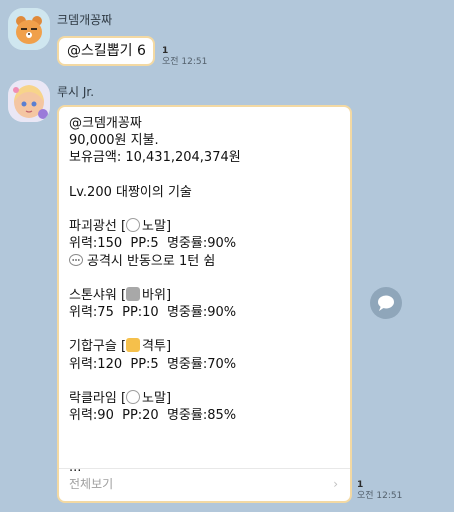  I want to click on anime-girl-avatar-icon, so click(29, 101).